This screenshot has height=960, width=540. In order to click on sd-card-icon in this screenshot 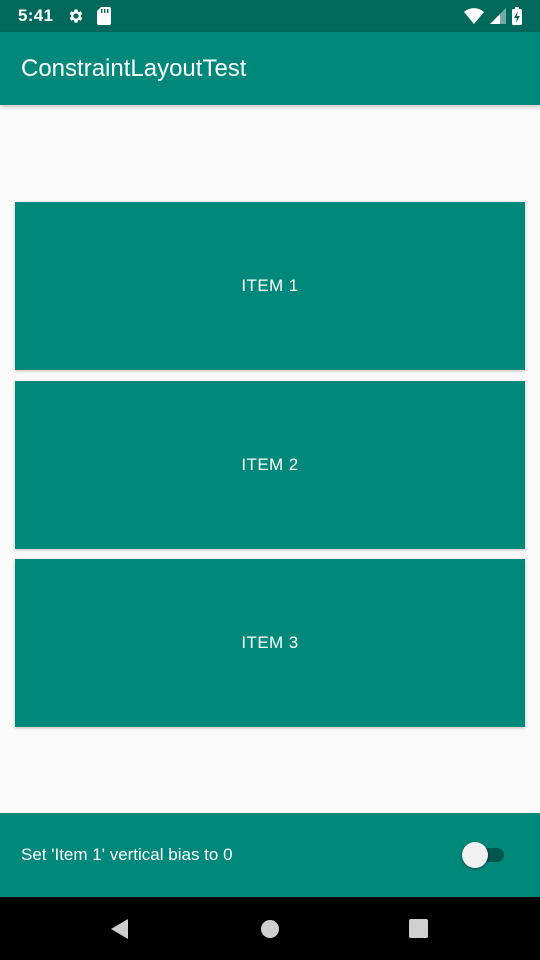, I will do `click(104, 16)`.